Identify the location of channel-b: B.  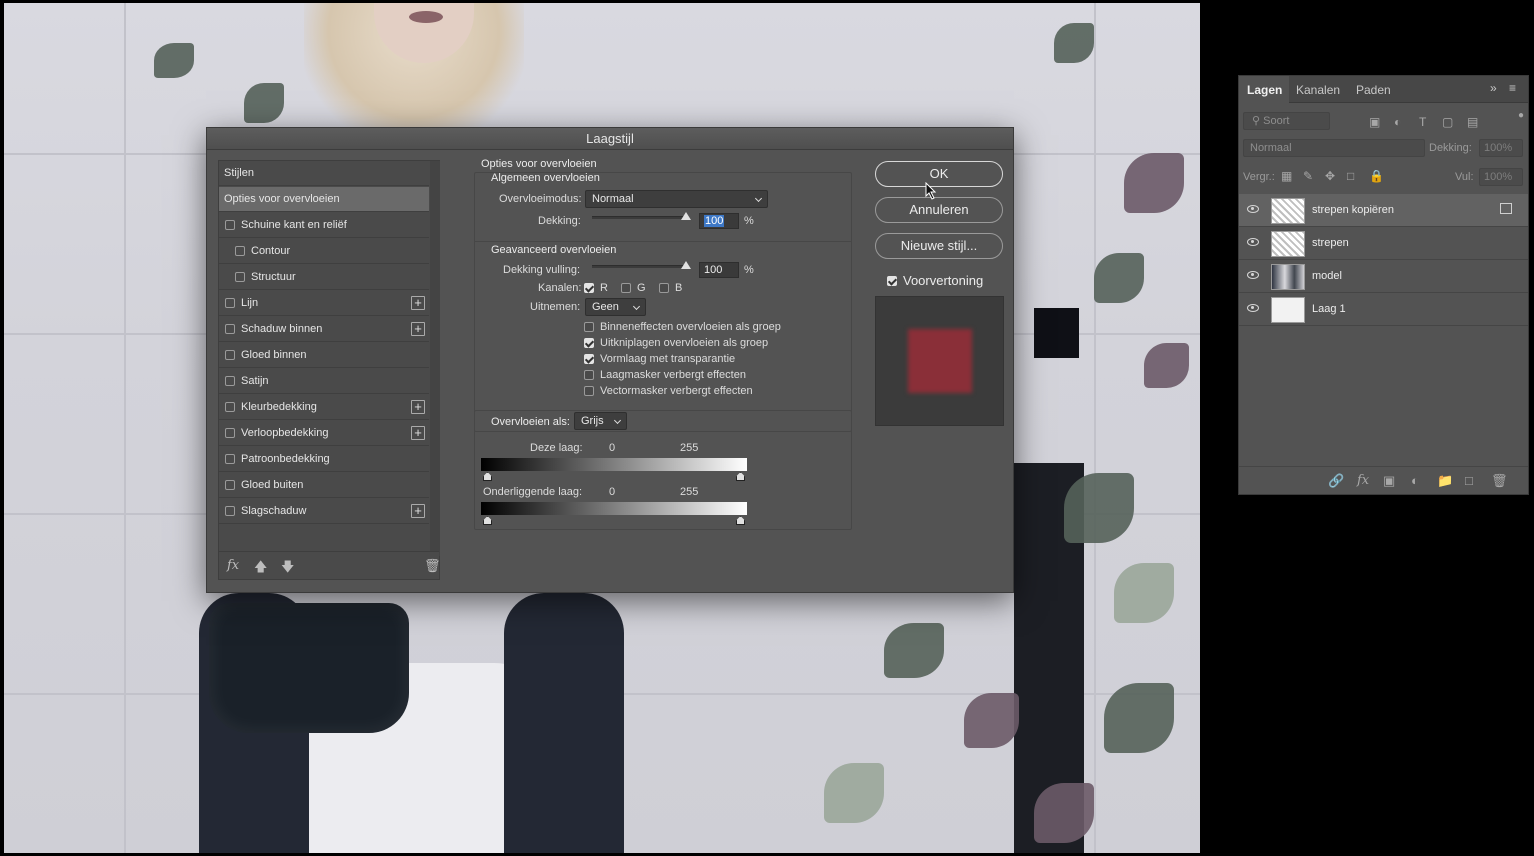
(670, 288).